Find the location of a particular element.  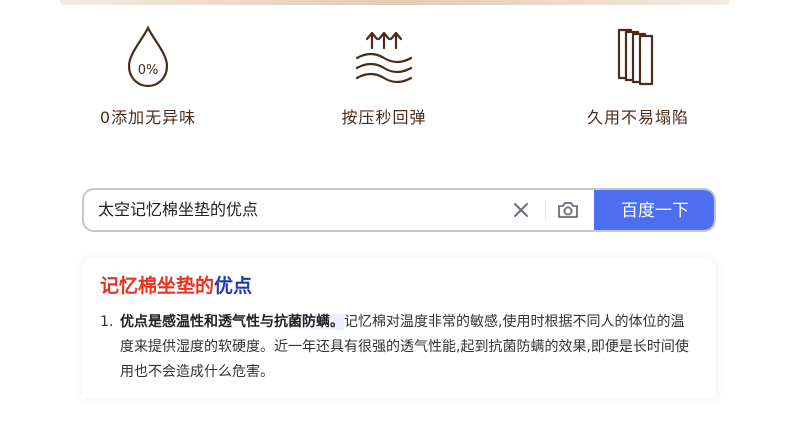

search-button: 百度一下 is located at coordinates (654, 210).